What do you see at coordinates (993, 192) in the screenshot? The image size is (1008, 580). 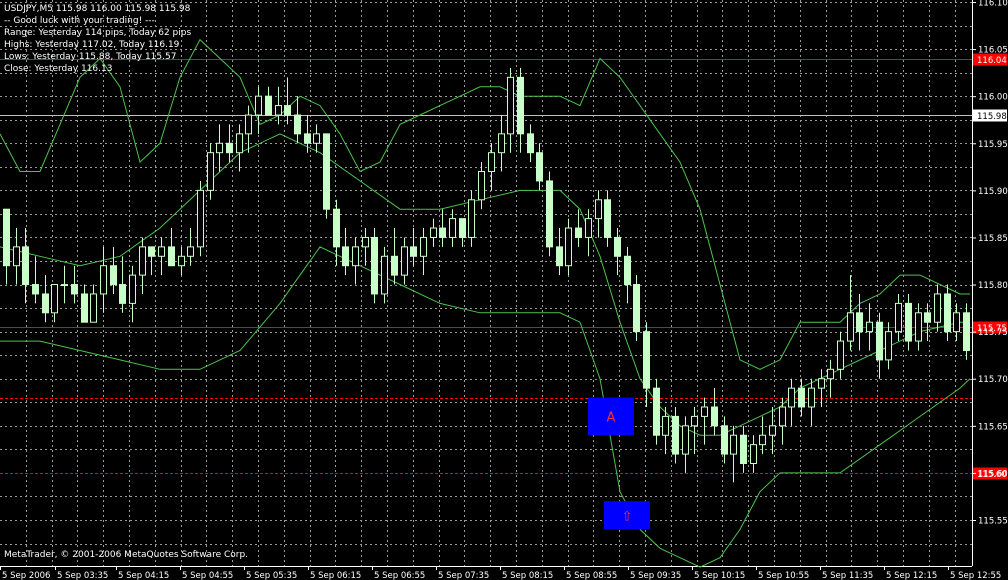 I see `y-tick-label: 115.90` at bounding box center [993, 192].